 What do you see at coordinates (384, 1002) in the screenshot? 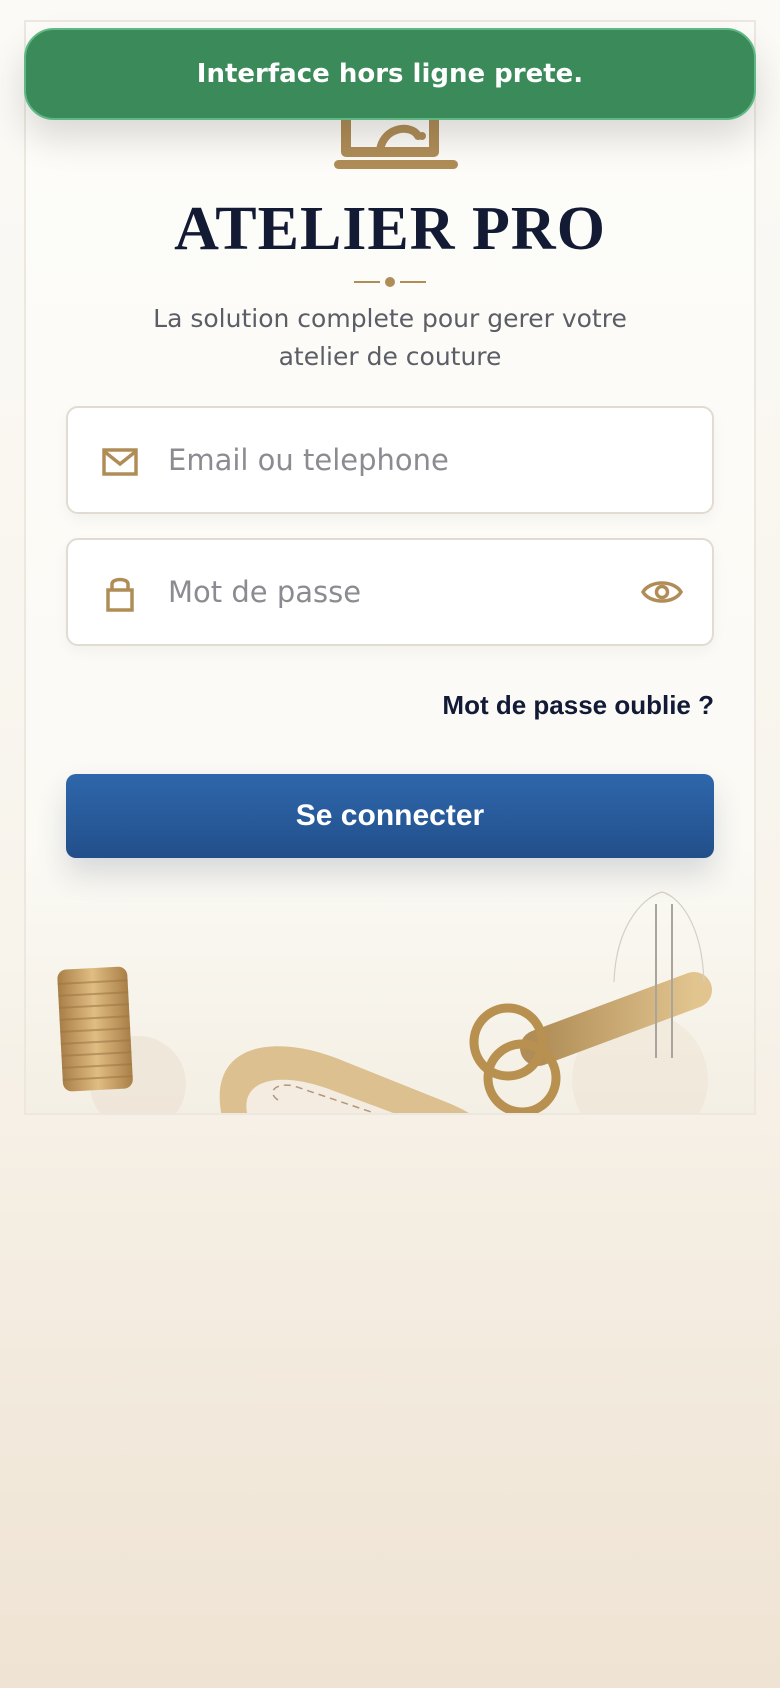
I see `sewing-decoration` at bounding box center [384, 1002].